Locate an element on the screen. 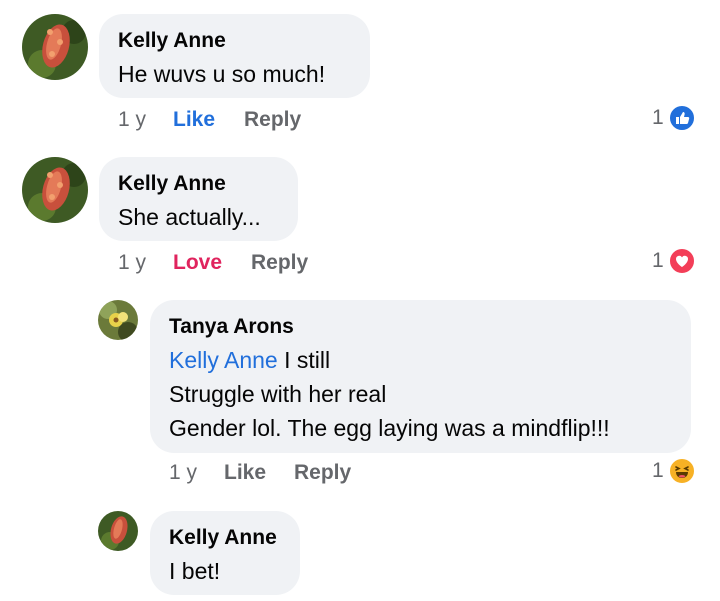 The height and width of the screenshot is (601, 720). haha-reaction-icon is located at coordinates (681, 471).